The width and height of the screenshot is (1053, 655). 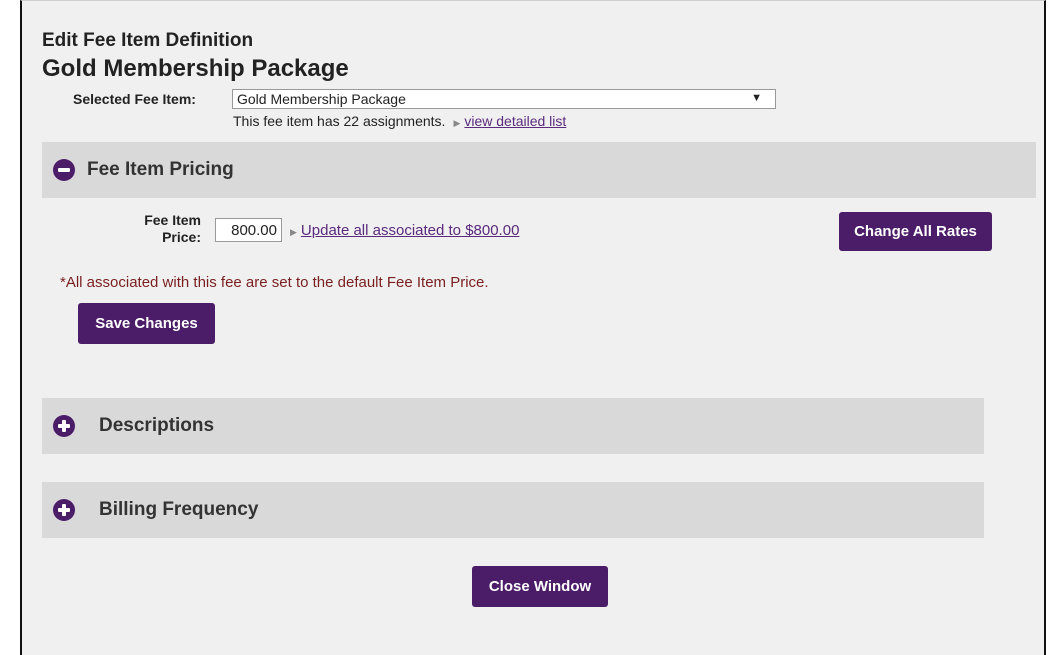 I want to click on section-header-pricing: Fee Item Pricing, so click(x=539, y=170).